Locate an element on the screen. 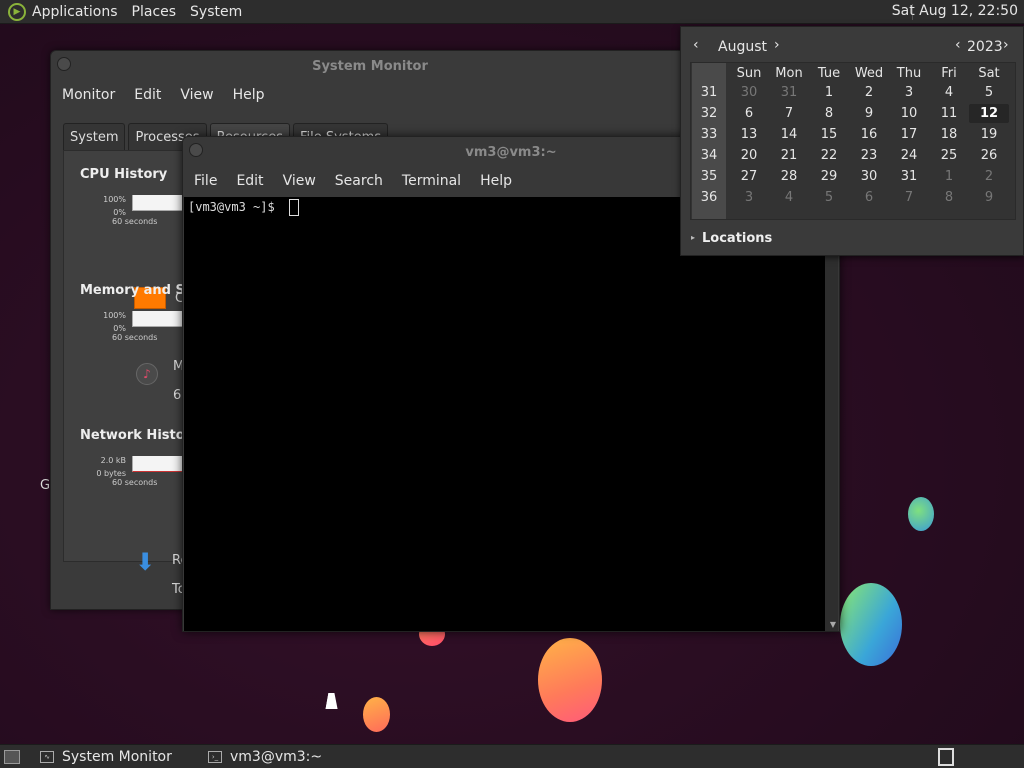 Image resolution: width=1024 pixels, height=768 pixels. locations-expander: Locations is located at coordinates (737, 238).